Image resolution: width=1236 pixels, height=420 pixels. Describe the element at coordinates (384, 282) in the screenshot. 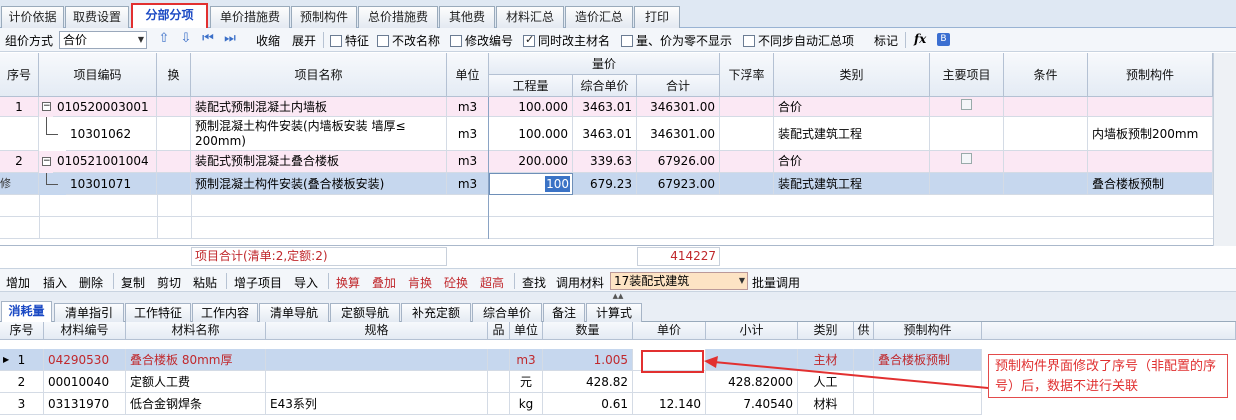

I see `overlay-button: 叠加` at that location.